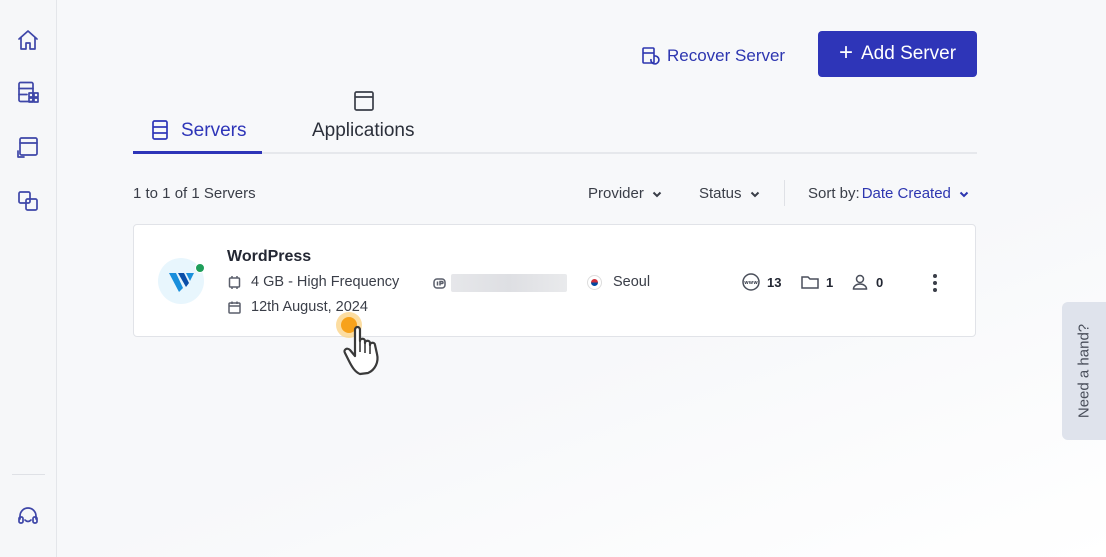 The height and width of the screenshot is (557, 1106). I want to click on server-location: Seoul, so click(618, 282).